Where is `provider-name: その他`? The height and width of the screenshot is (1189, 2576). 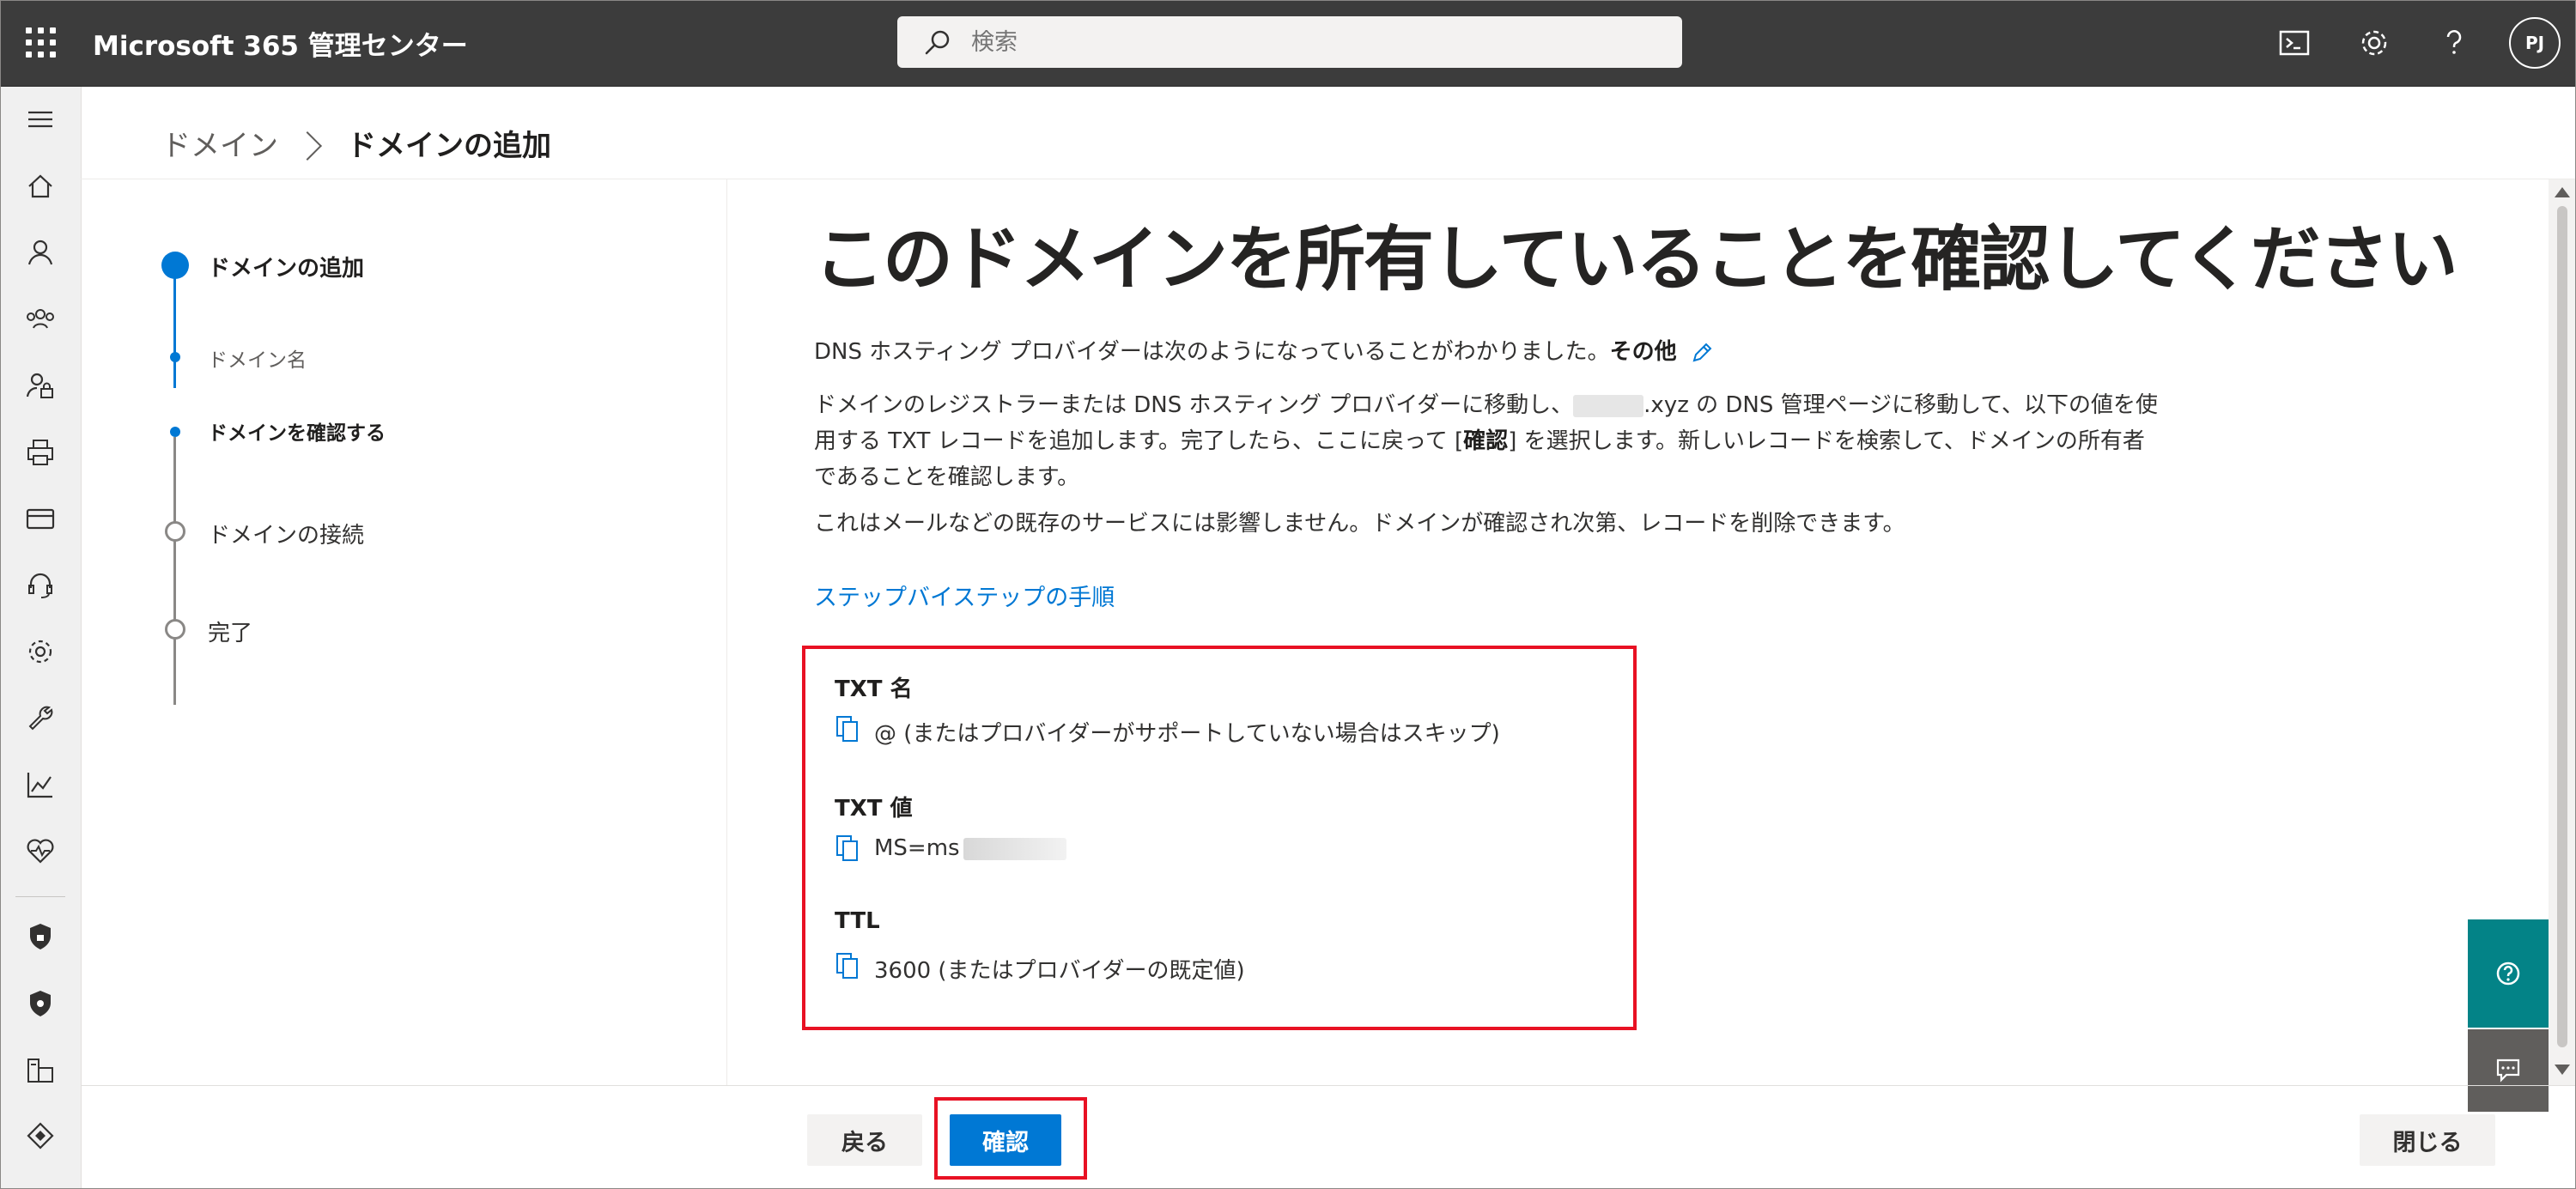 provider-name: その他 is located at coordinates (1643, 352).